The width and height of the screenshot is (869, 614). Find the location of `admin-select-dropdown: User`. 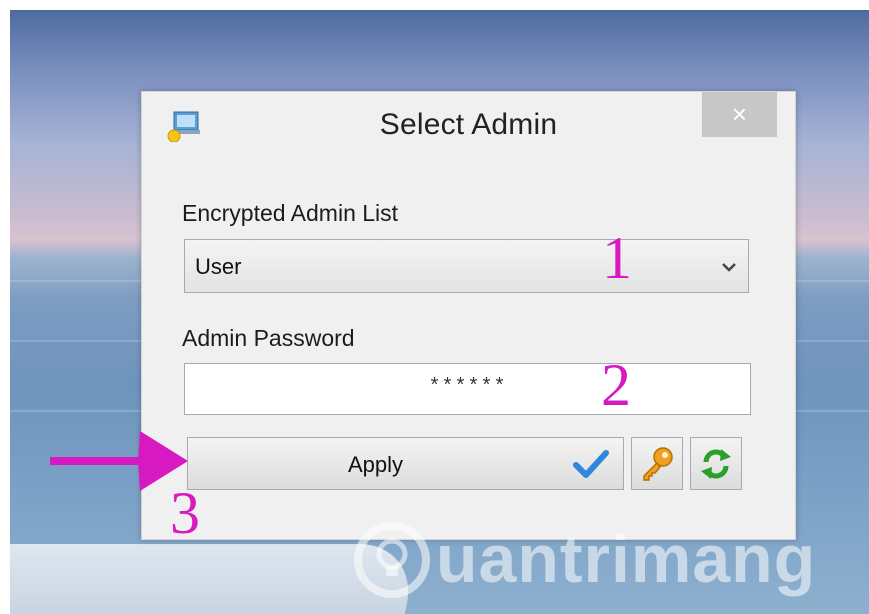

admin-select-dropdown: User is located at coordinates (466, 266).